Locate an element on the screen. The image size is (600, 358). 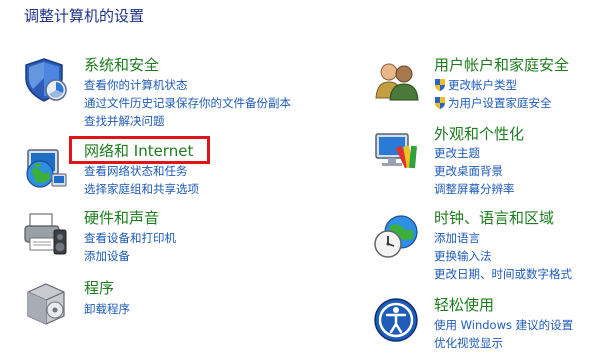
link-uninstall-program: 卸载程序 is located at coordinates (107, 309).